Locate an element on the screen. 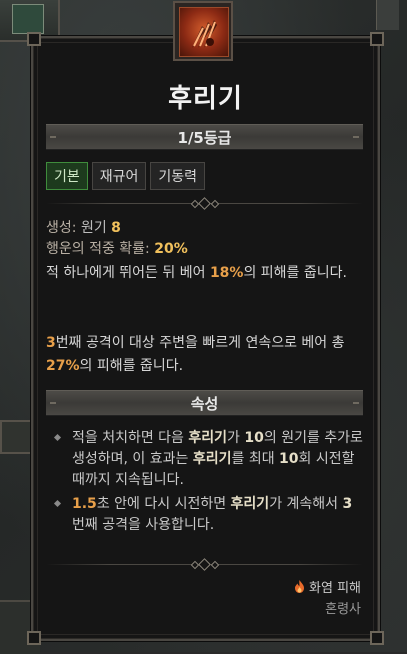 This screenshot has width=407, height=654. tab-basic: 기본 is located at coordinates (67, 176).